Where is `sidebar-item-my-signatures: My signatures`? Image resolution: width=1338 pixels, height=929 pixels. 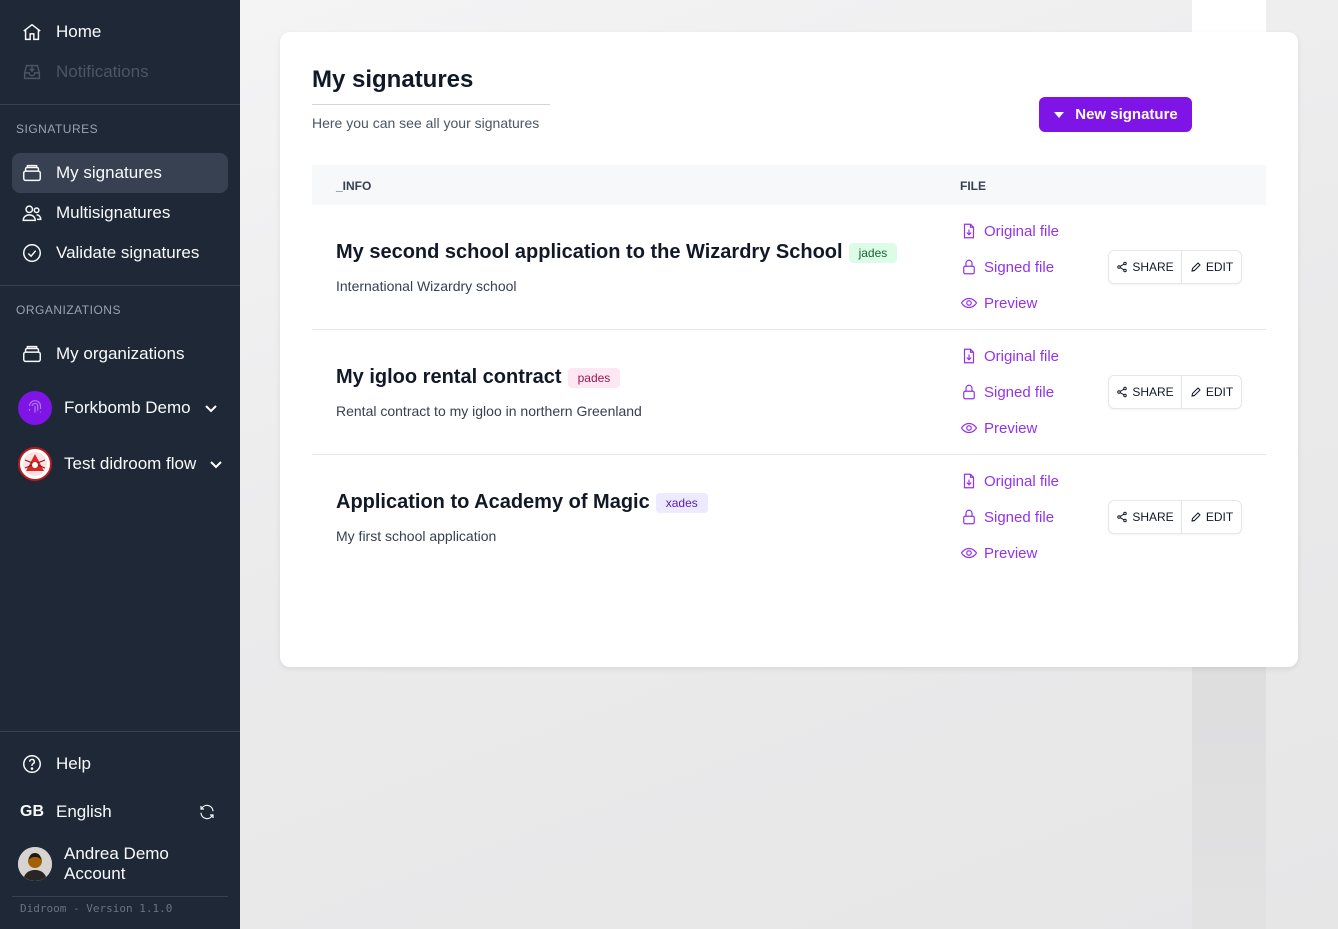 sidebar-item-my-signatures: My signatures is located at coordinates (120, 173).